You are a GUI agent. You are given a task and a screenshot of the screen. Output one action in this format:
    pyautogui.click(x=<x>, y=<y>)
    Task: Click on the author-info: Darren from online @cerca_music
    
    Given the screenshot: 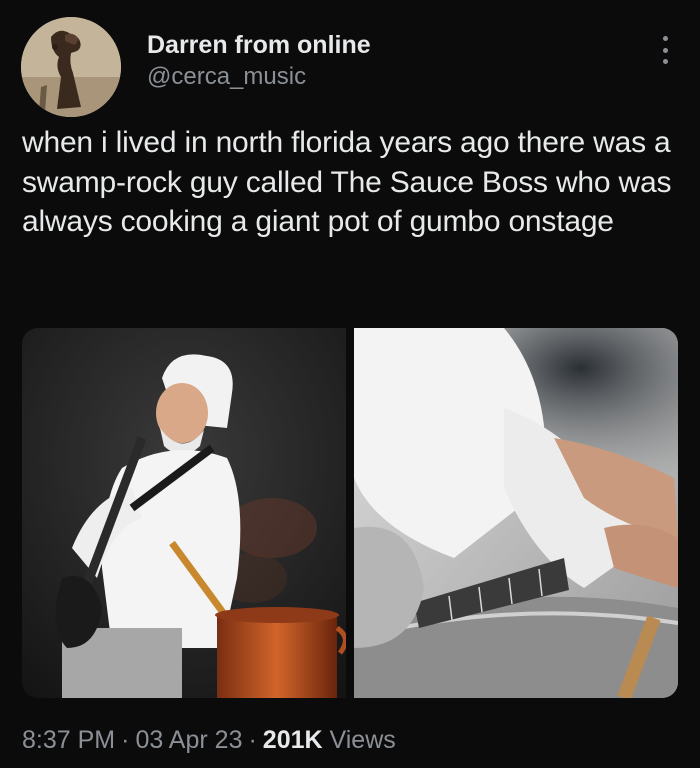 What is the action you would take?
    pyautogui.click(x=259, y=61)
    